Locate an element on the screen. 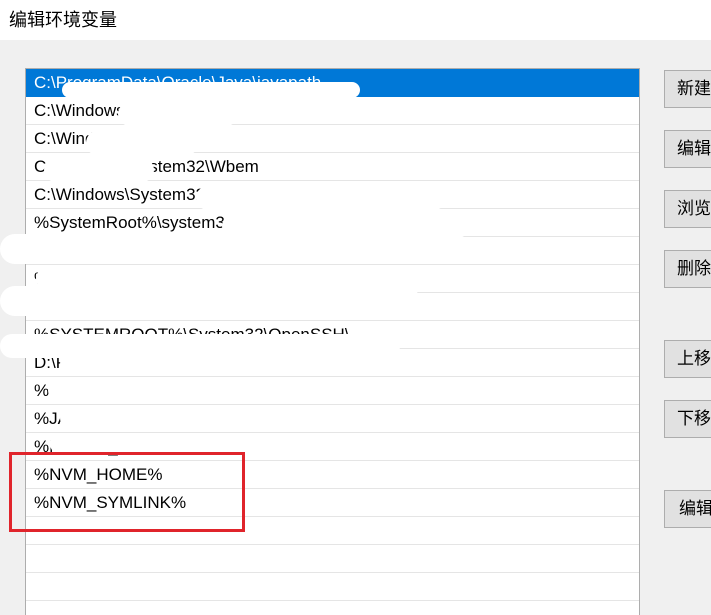 Image resolution: width=711 pixels, height=615 pixels. delete-button: 删除(D) is located at coordinates (687, 269).